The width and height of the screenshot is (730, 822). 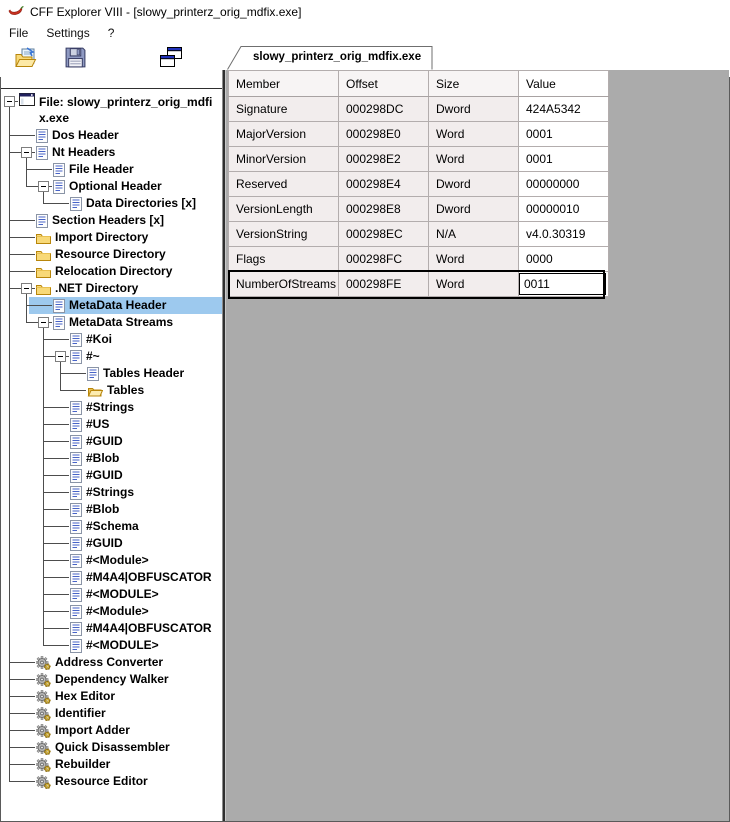 I want to click on tree-item-quick-disassembler: Quick Disassembler, so click(x=111, y=747).